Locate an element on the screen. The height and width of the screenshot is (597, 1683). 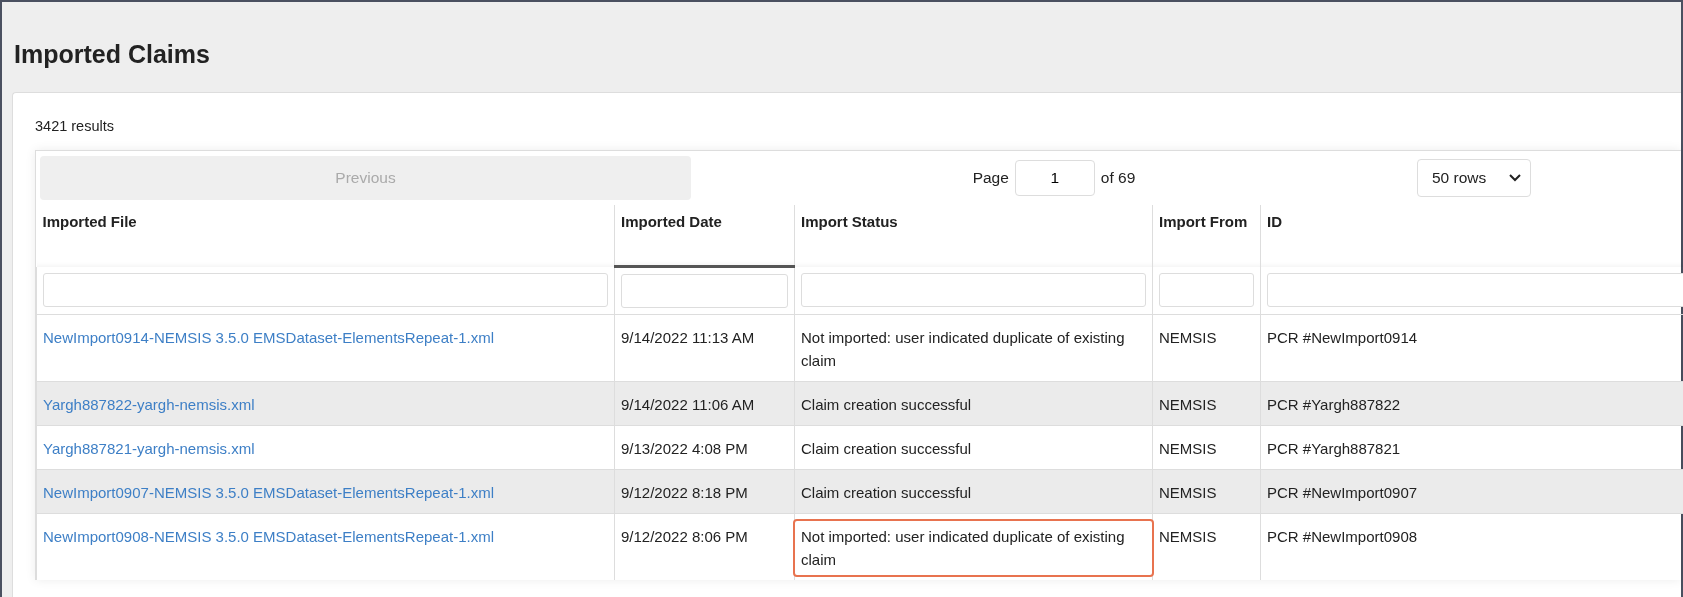
date-cell: 9/12/2022 8:18 PM is located at coordinates (684, 492).